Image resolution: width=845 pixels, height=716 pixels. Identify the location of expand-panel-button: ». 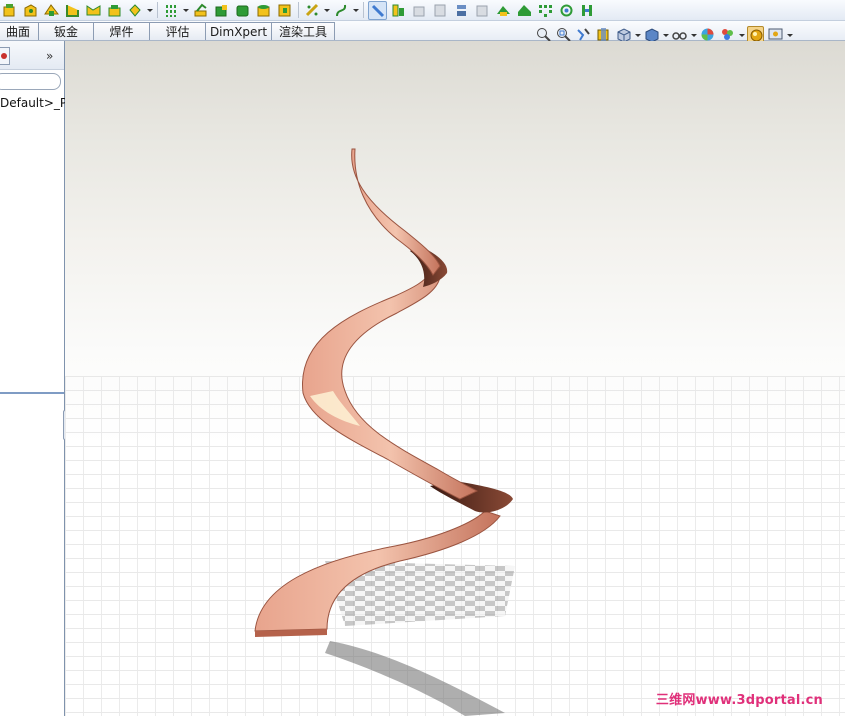
(49, 56).